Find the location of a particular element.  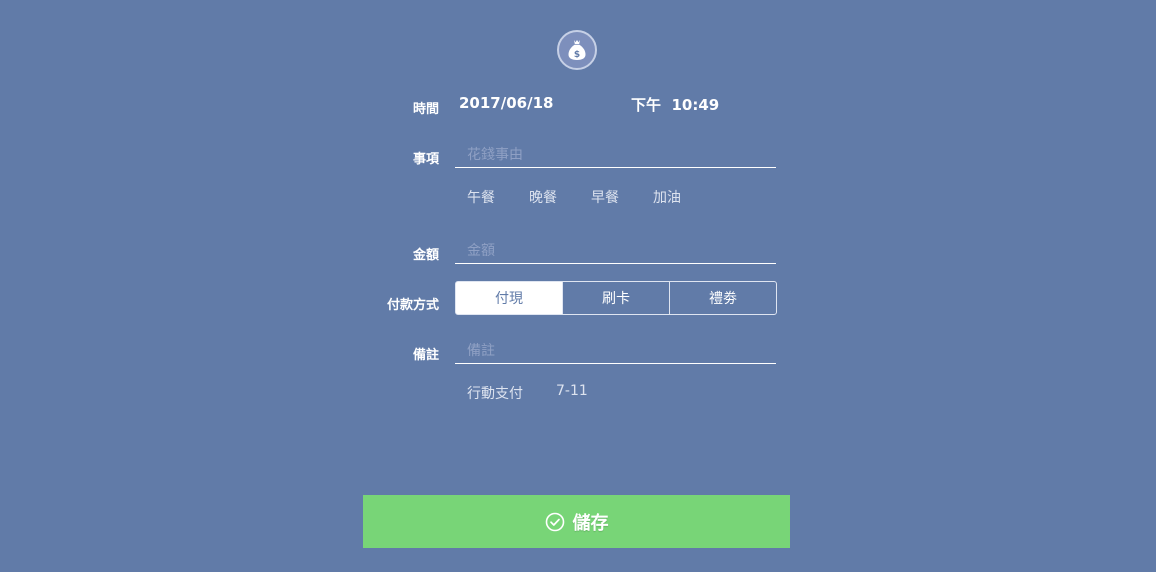

payment-voucher-button: 禮劵 is located at coordinates (723, 298).